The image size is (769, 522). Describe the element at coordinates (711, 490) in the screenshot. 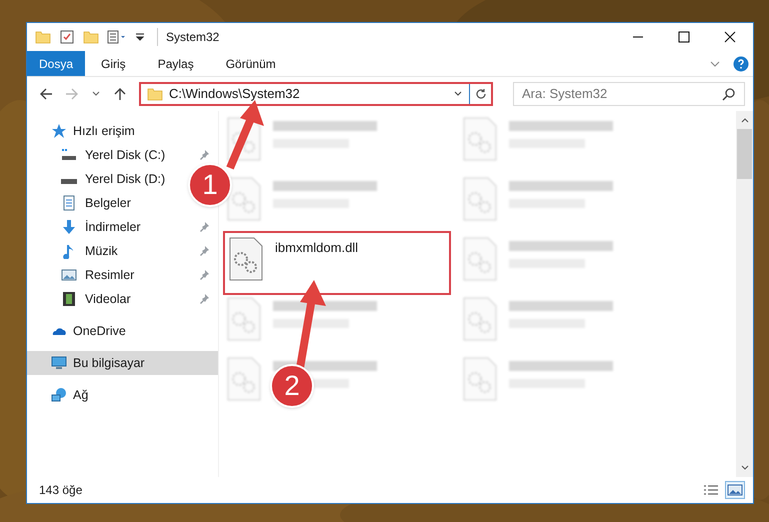

I see `list-icon` at that location.